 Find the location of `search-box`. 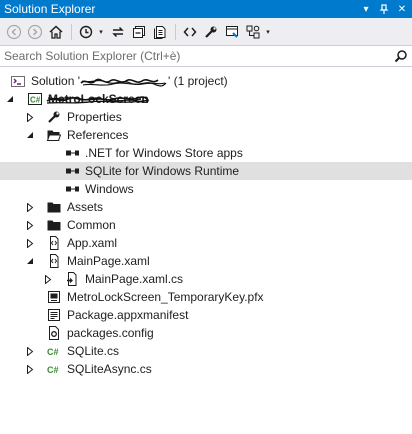

search-box is located at coordinates (206, 56).